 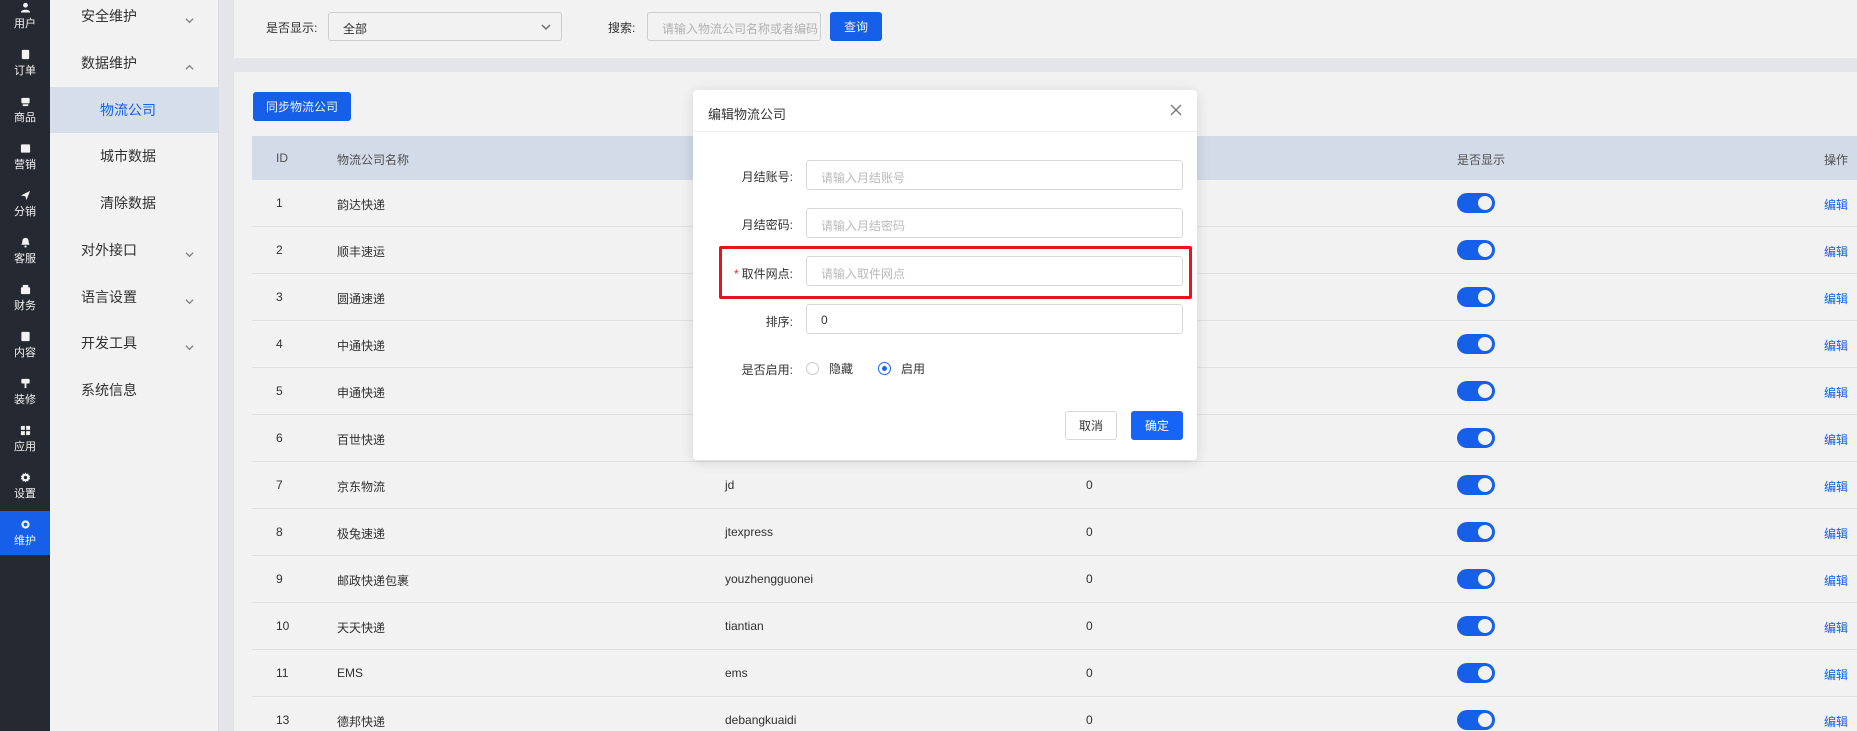 What do you see at coordinates (812, 368) in the screenshot?
I see `radio-hide-circle` at bounding box center [812, 368].